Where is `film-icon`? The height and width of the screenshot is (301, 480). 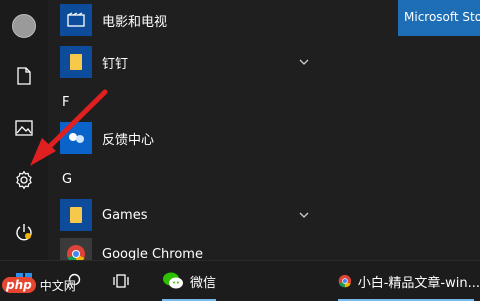 film-icon is located at coordinates (76, 19).